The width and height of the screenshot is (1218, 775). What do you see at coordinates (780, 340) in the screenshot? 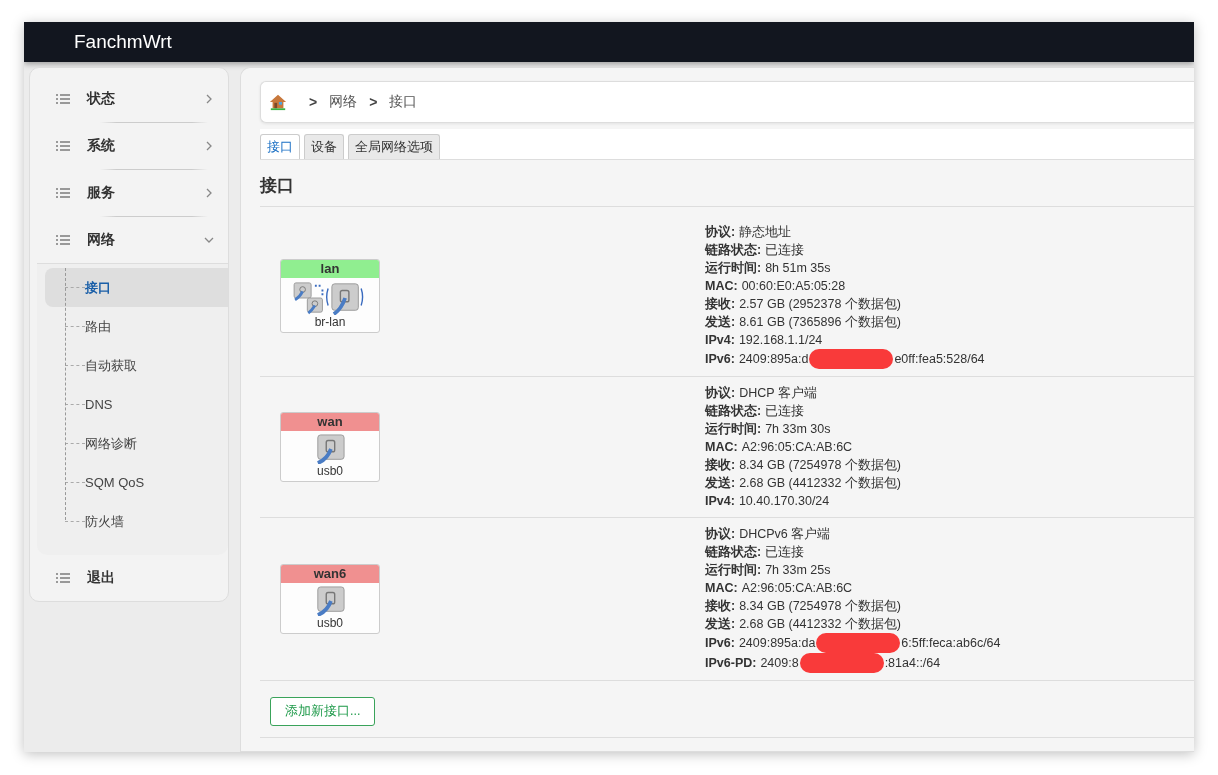
I see `info-value: 192.168.1.1/24` at bounding box center [780, 340].